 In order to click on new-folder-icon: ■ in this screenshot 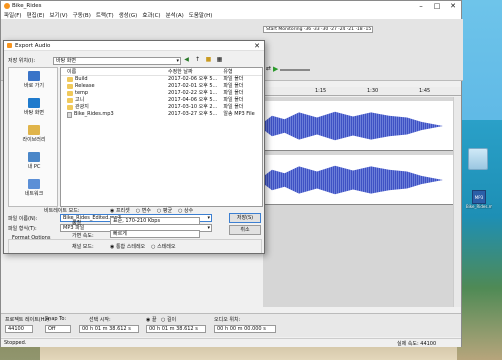, I will do `click(208, 60)`.